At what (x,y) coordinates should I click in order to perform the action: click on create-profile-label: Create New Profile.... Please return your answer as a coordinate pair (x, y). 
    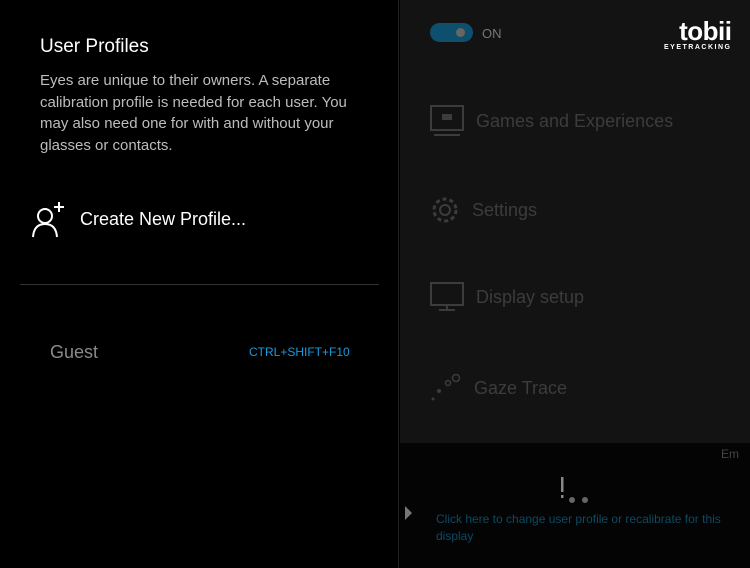
    Looking at the image, I should click on (163, 218).